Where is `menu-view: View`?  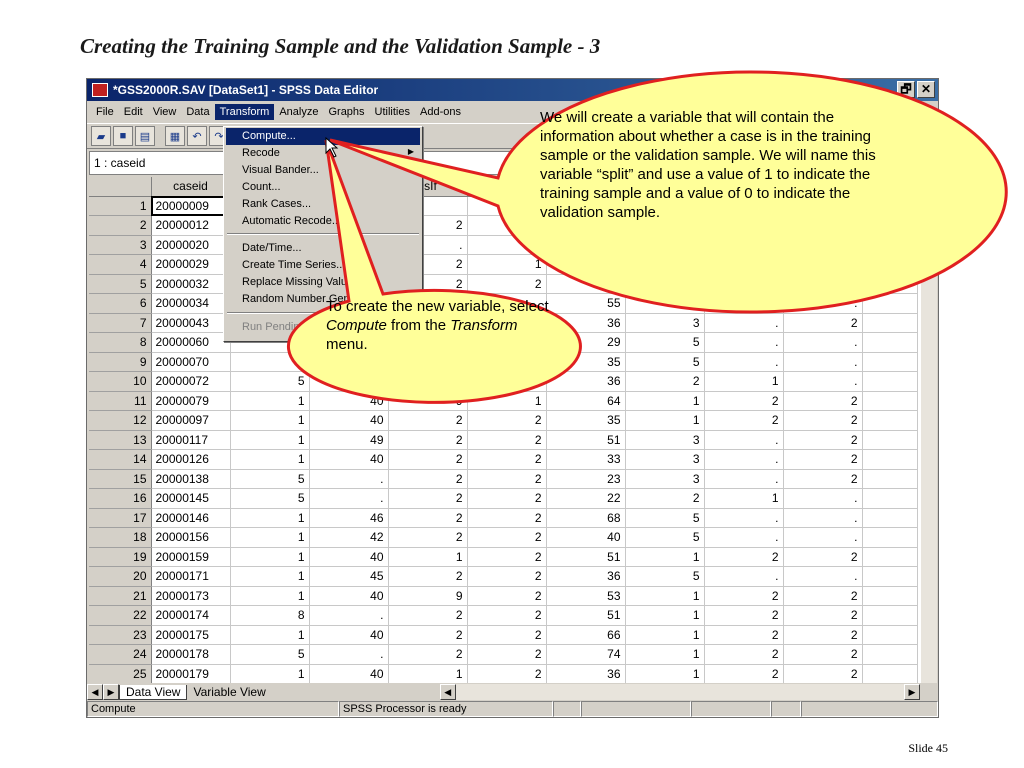 menu-view: View is located at coordinates (165, 112).